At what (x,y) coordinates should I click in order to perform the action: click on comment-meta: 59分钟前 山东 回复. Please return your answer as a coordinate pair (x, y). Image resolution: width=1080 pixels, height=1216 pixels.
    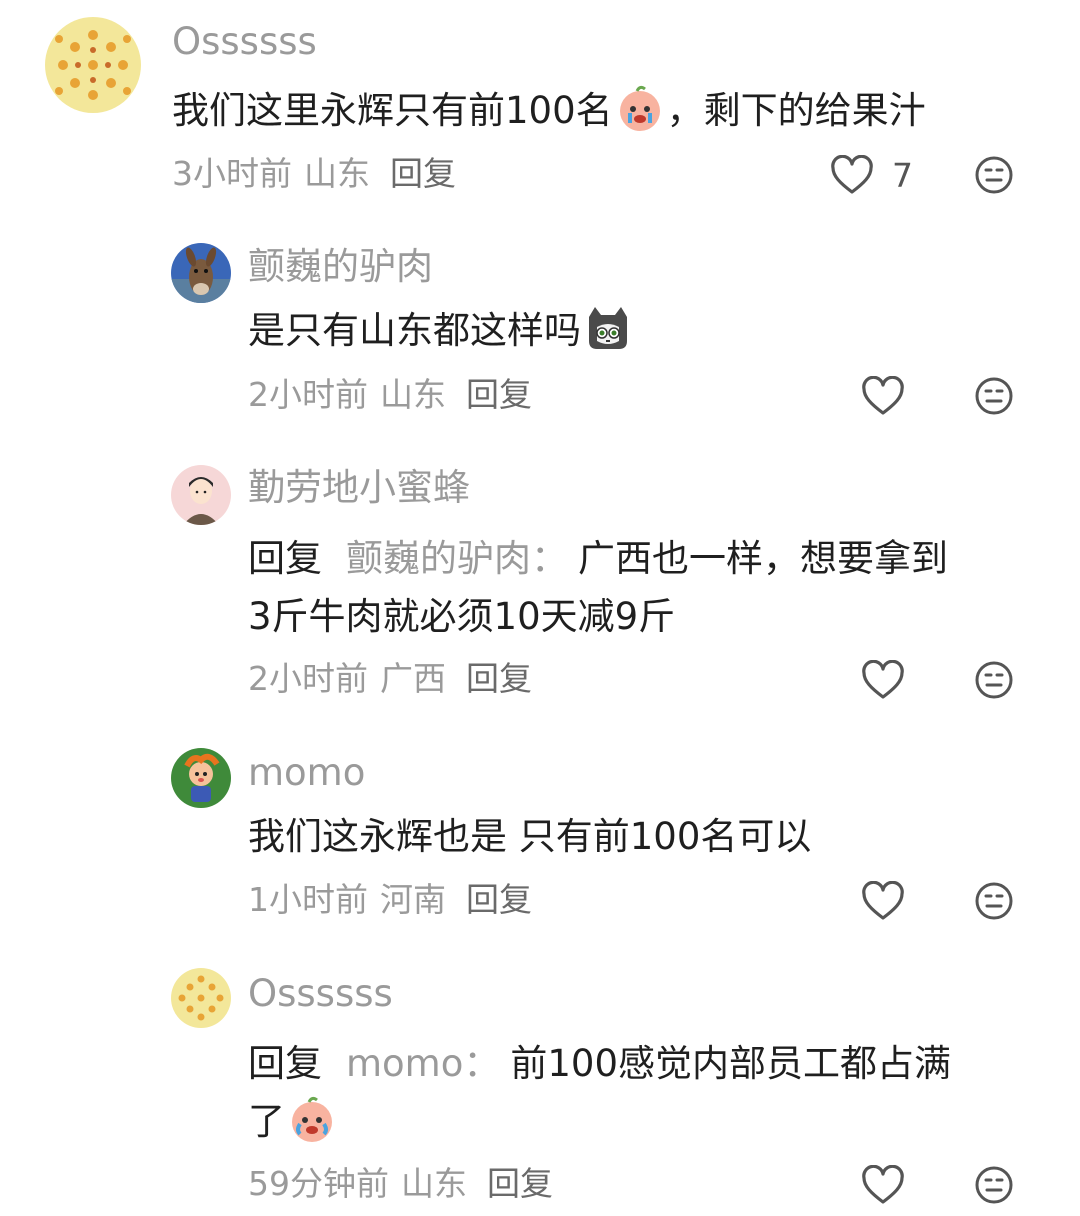
    Looking at the image, I should click on (406, 1184).